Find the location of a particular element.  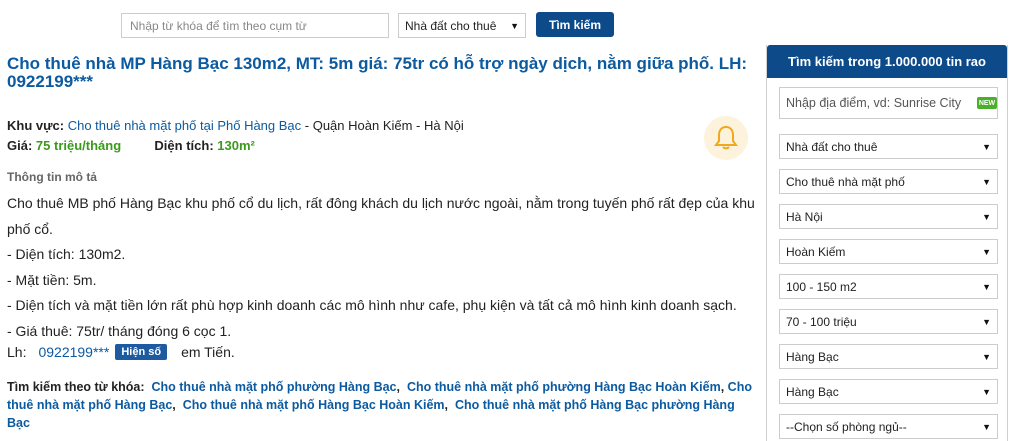

select-street-value: Hàng Bạc is located at coordinates (812, 391).